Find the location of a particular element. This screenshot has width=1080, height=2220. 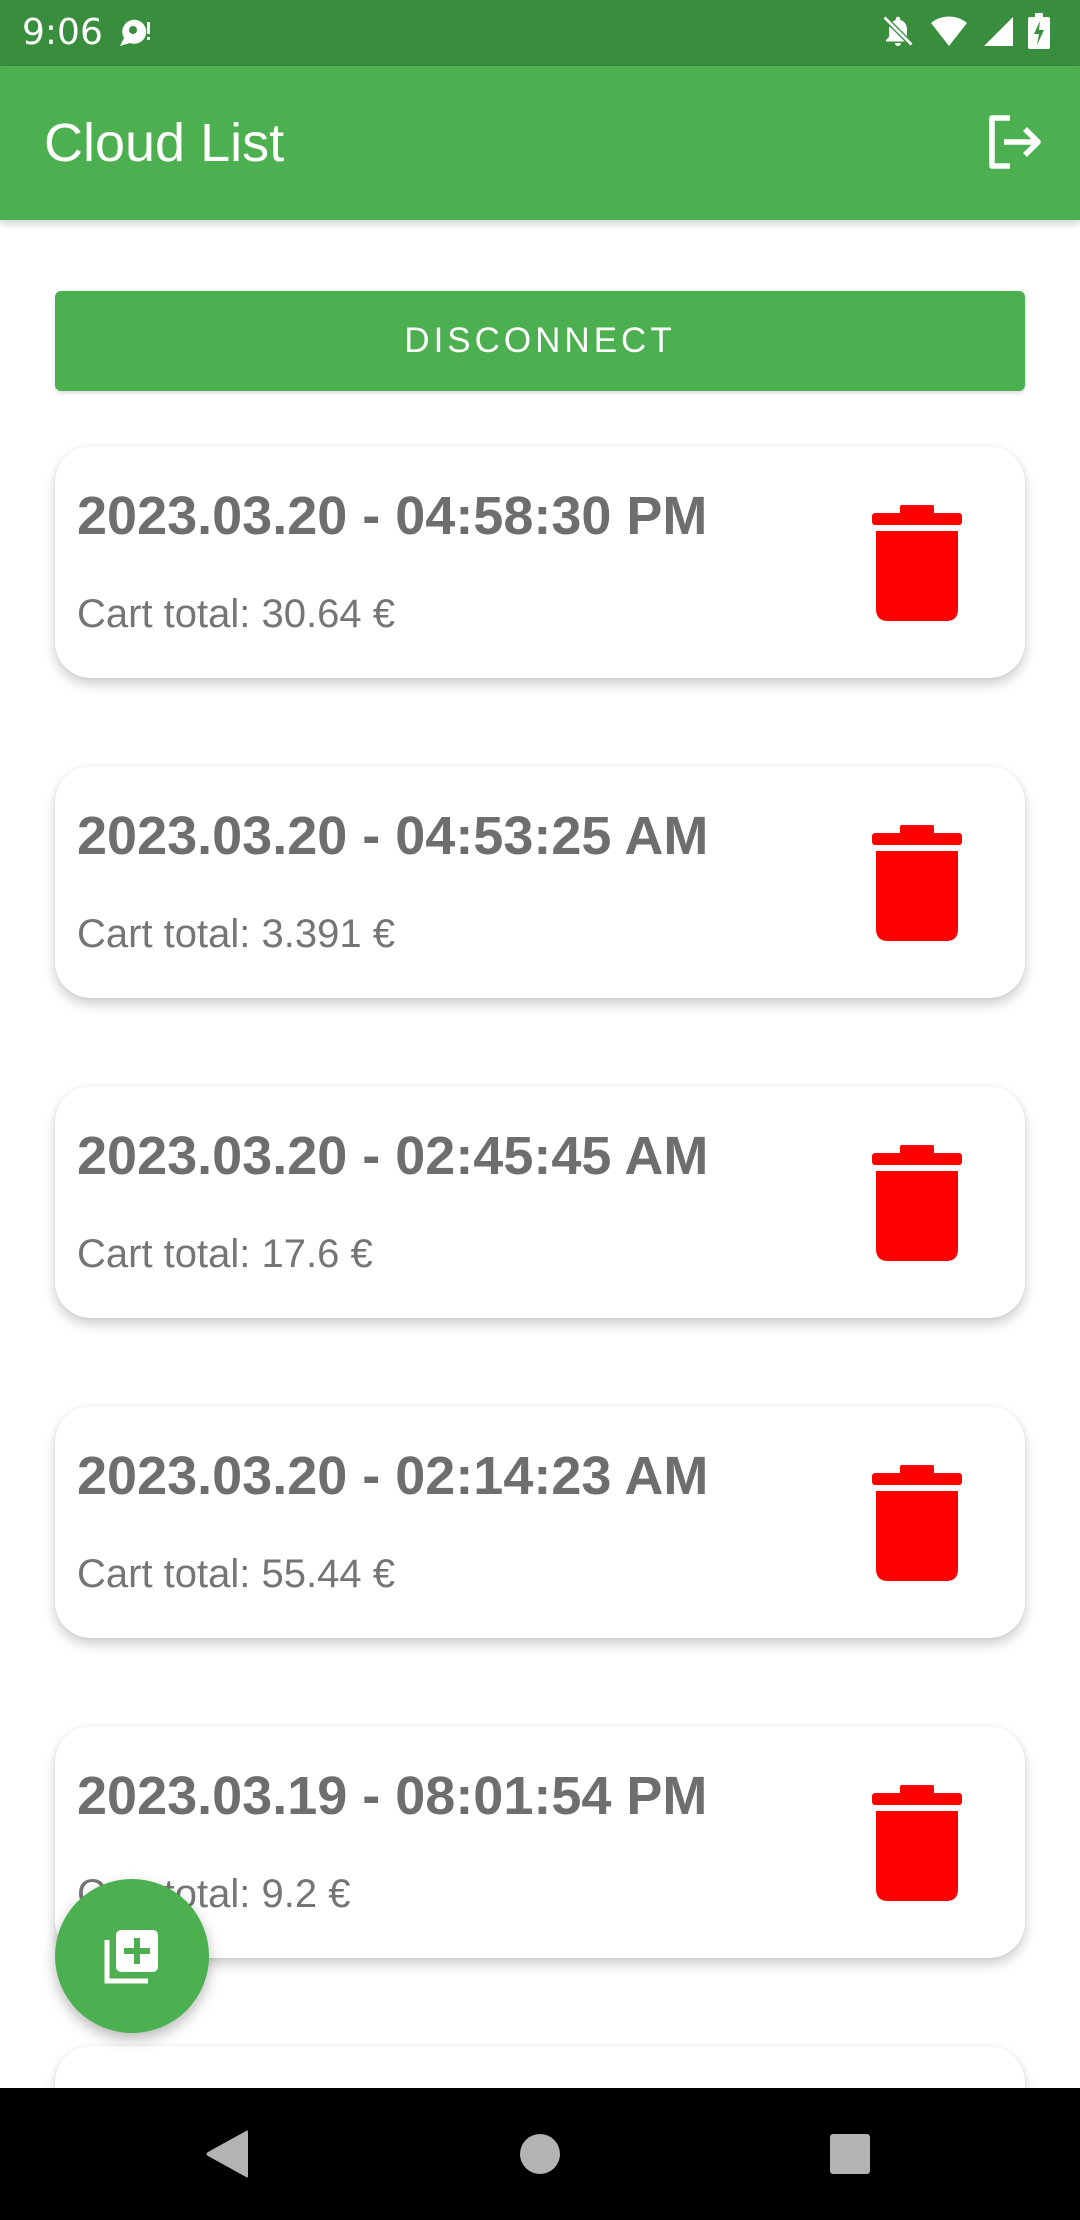

back-icon is located at coordinates (227, 2154).